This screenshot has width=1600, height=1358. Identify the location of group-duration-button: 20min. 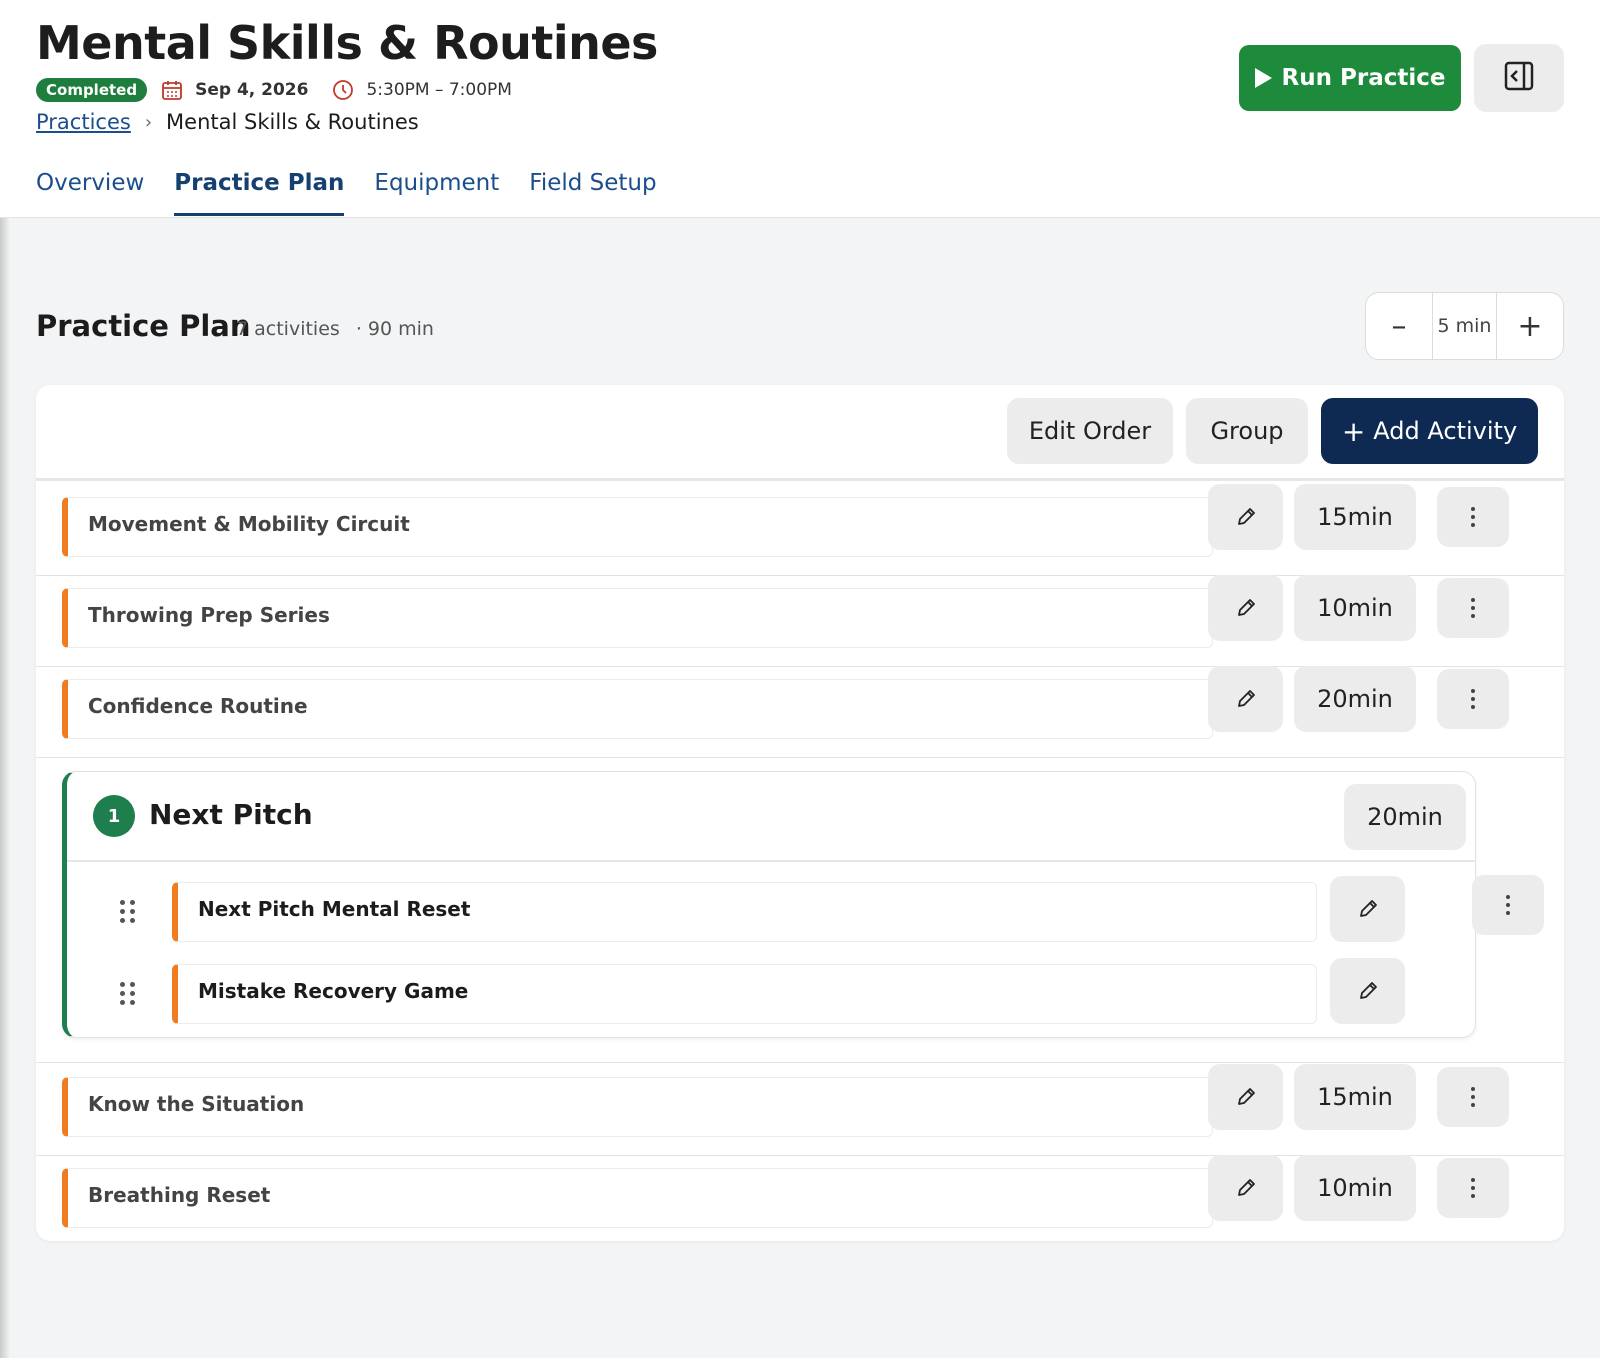
(1405, 817).